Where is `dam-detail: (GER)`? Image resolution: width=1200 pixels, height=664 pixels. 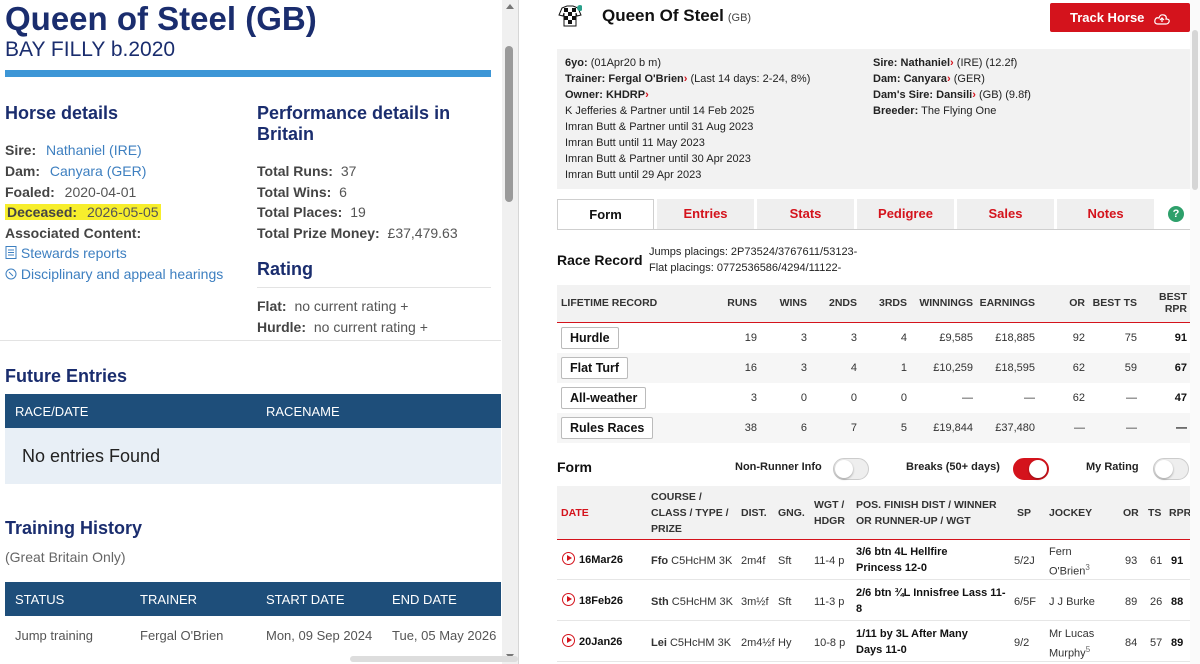 dam-detail: (GER) is located at coordinates (969, 79).